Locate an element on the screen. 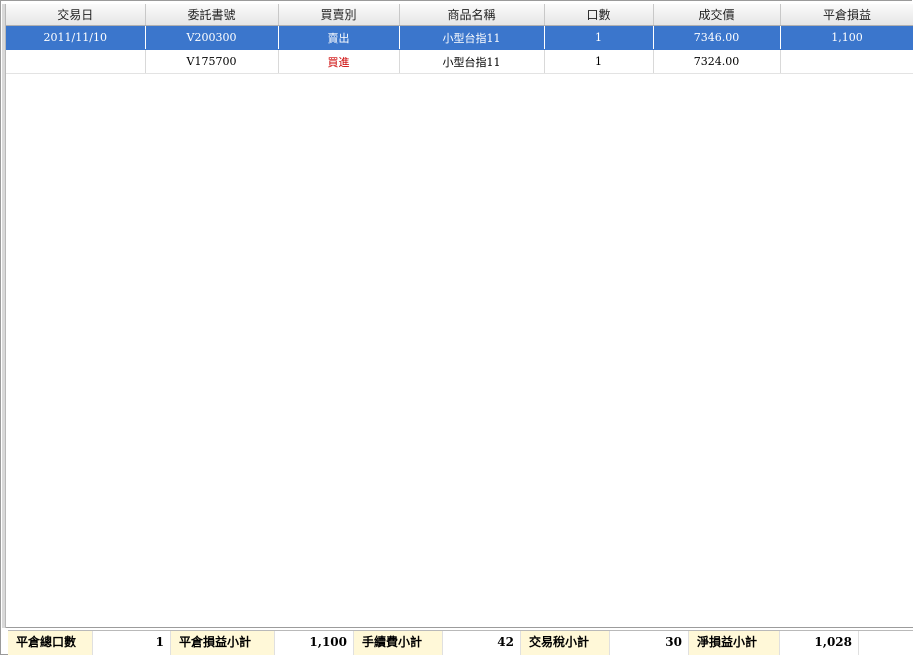 The height and width of the screenshot is (655, 913). header-buy-sell: 買賣別 is located at coordinates (339, 15).